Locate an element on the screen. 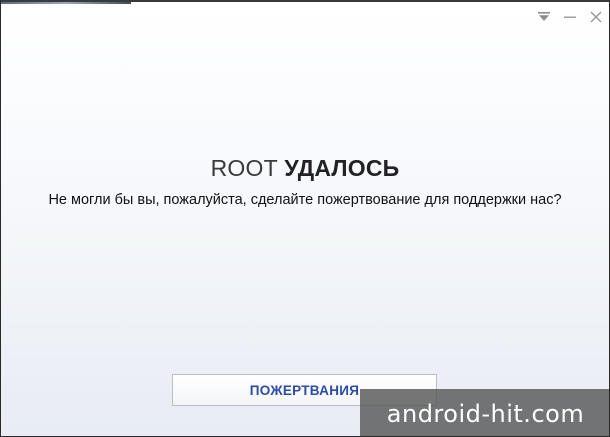 The height and width of the screenshot is (437, 610). donate-button-label: ПОЖЕРТВАНИЯ is located at coordinates (304, 390).